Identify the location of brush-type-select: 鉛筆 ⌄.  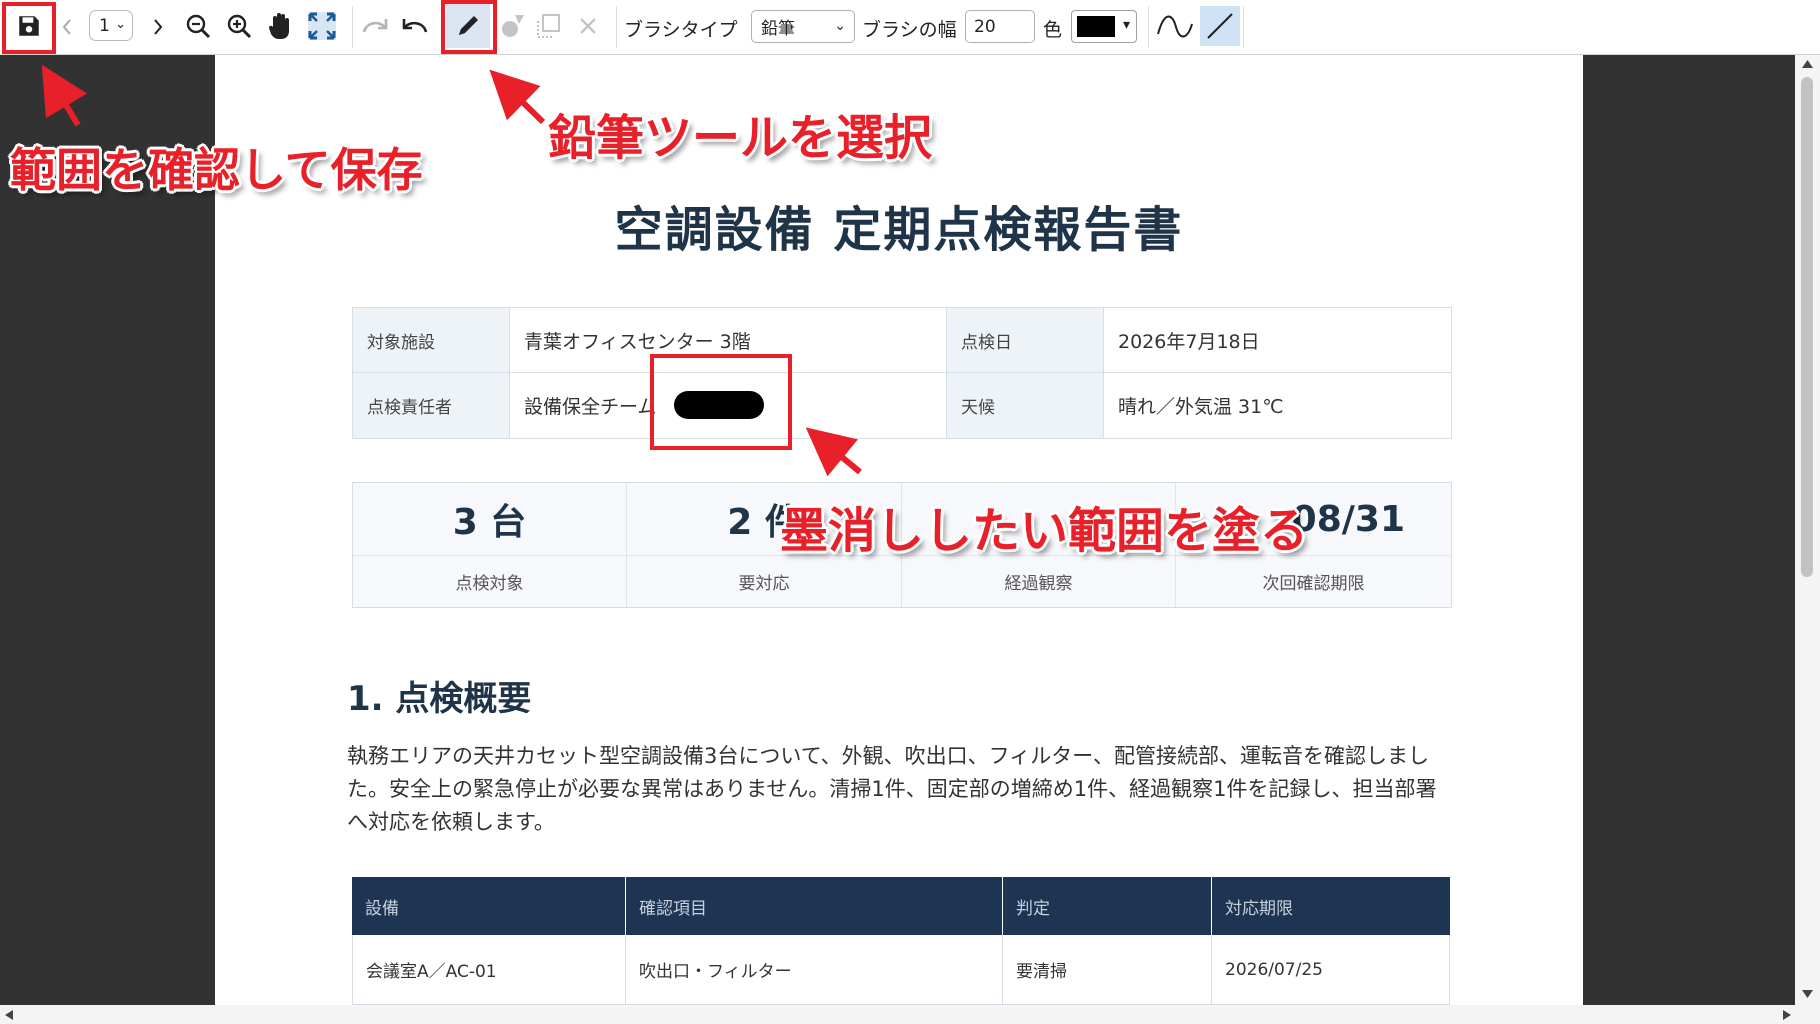
(803, 26).